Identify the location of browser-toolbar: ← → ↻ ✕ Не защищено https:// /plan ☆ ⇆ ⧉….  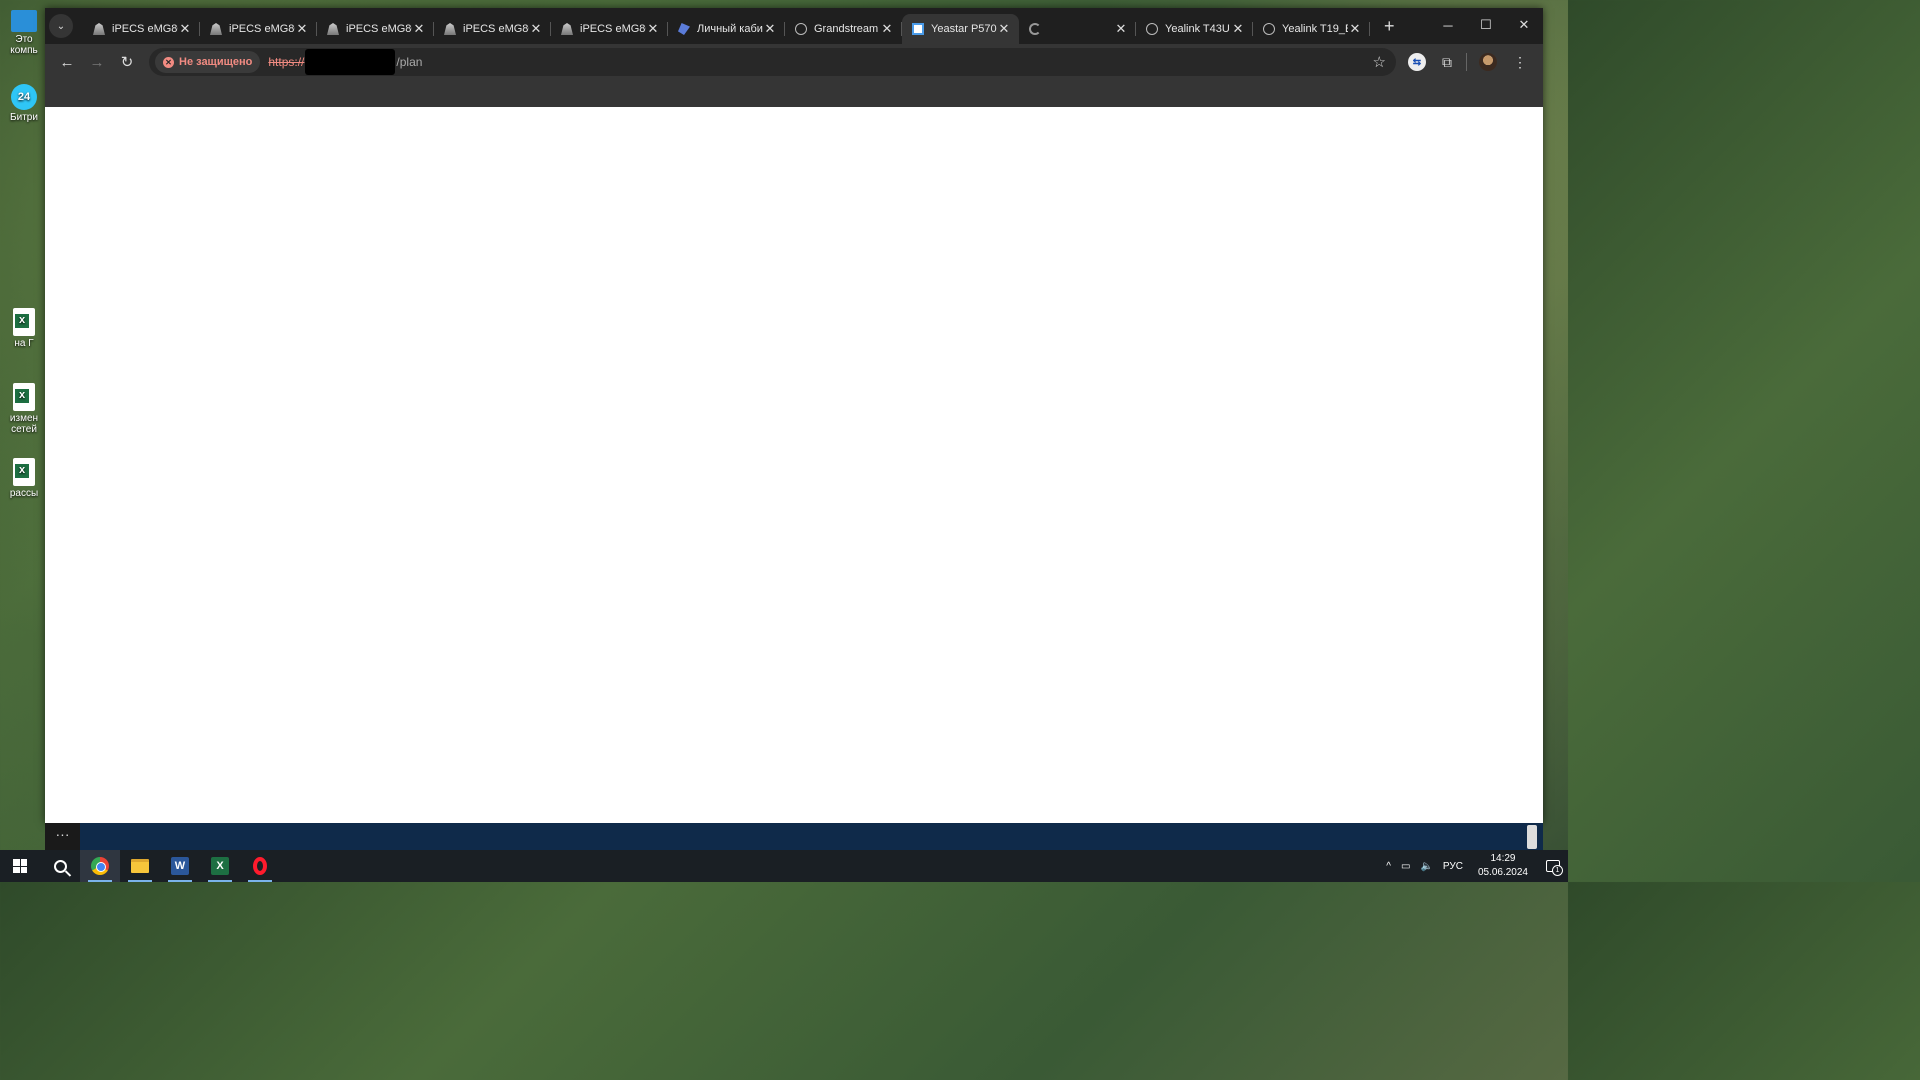
(794, 62).